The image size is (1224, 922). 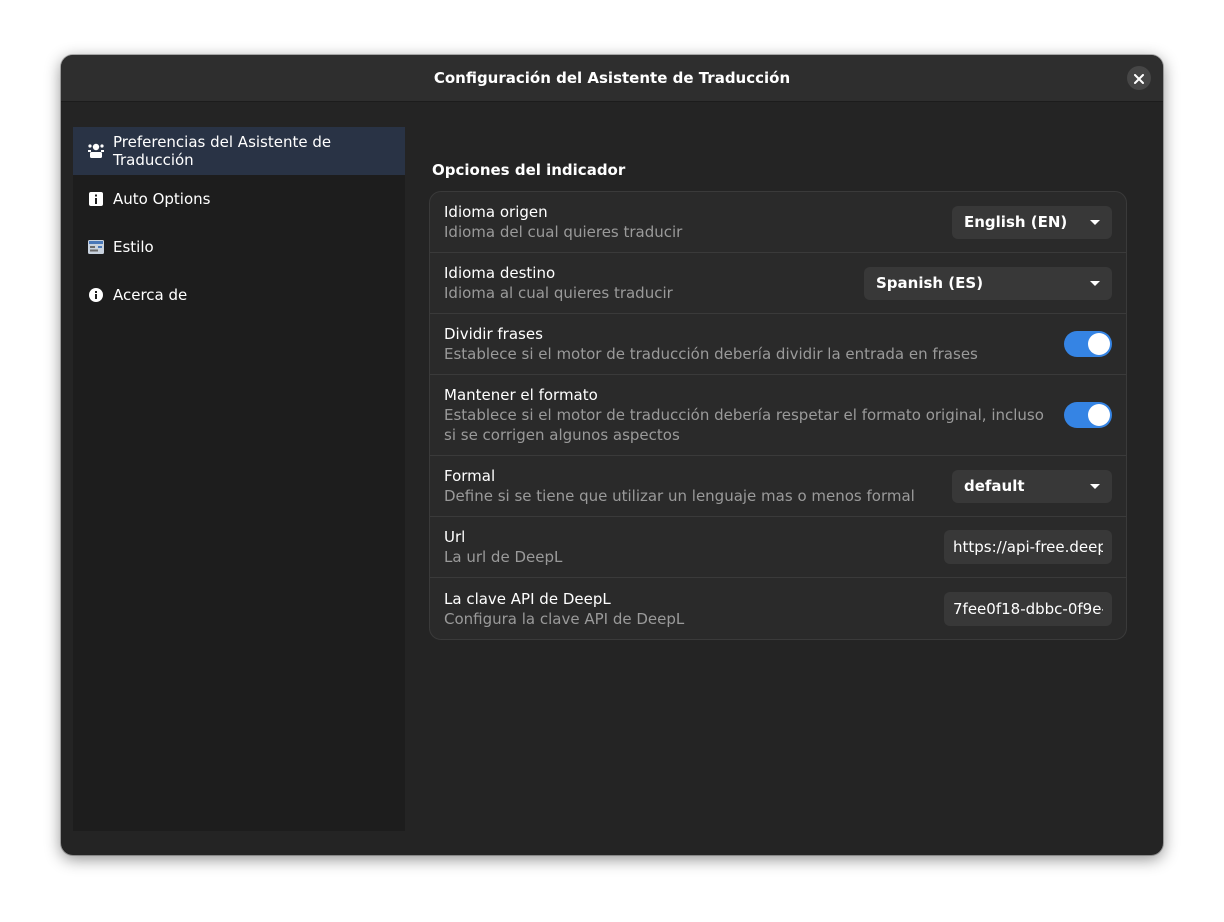 What do you see at coordinates (222, 151) in the screenshot?
I see `sidebar-item-label: Preferencias del Asistente de Traducción` at bounding box center [222, 151].